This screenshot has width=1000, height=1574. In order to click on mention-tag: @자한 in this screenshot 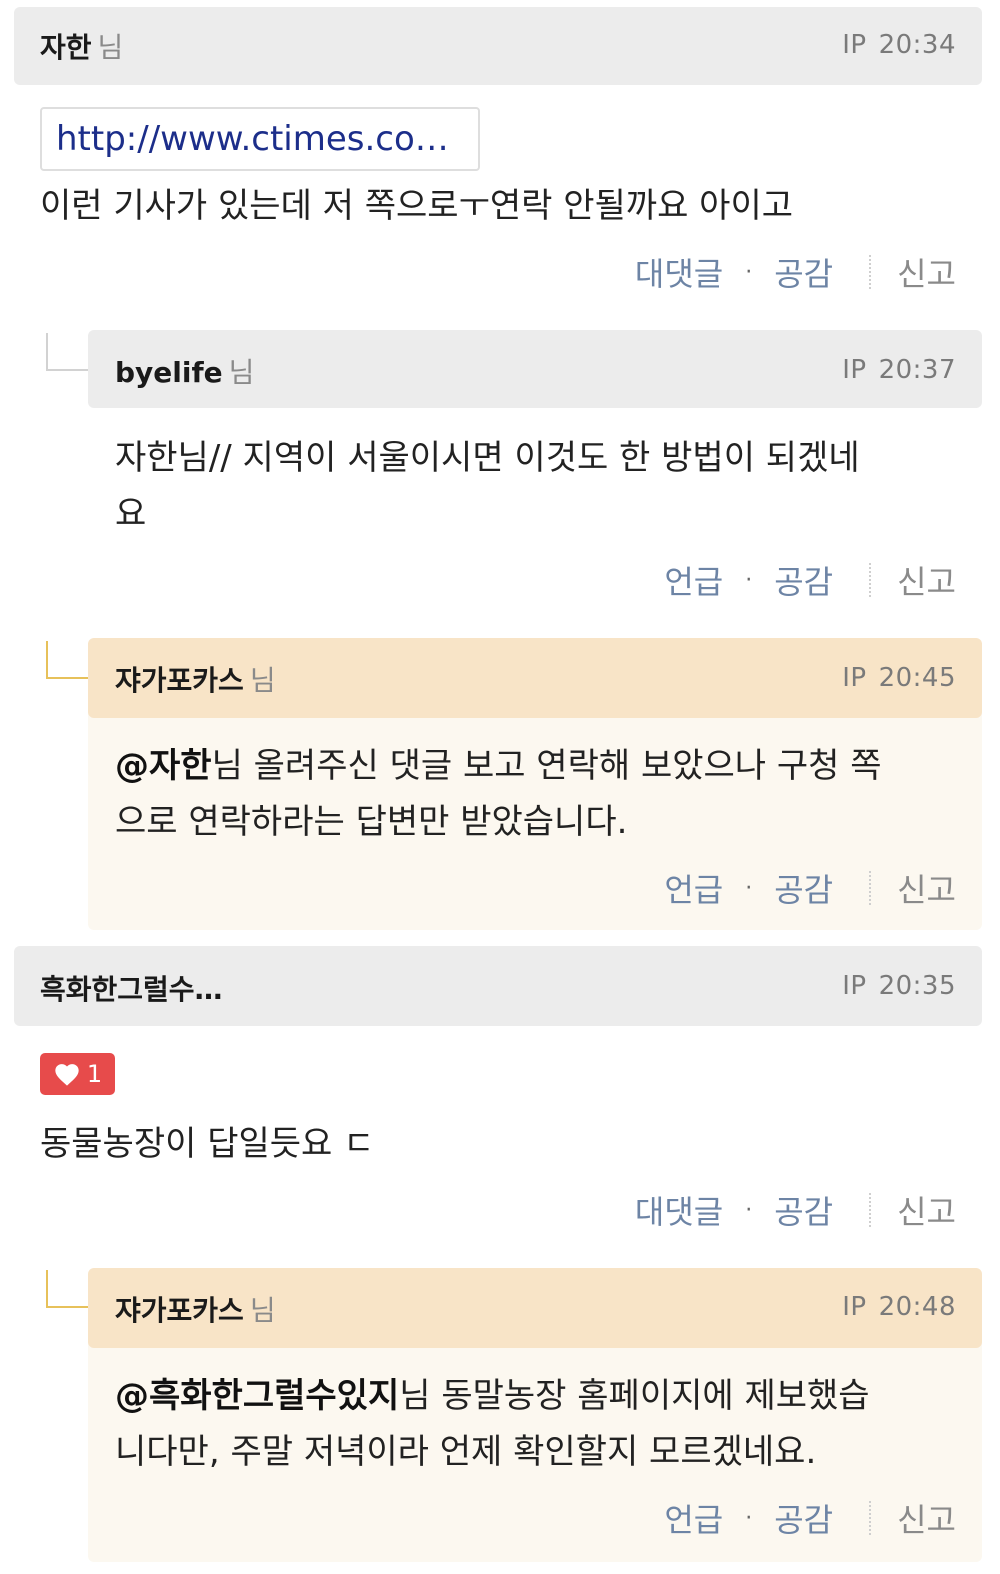, I will do `click(163, 766)`.